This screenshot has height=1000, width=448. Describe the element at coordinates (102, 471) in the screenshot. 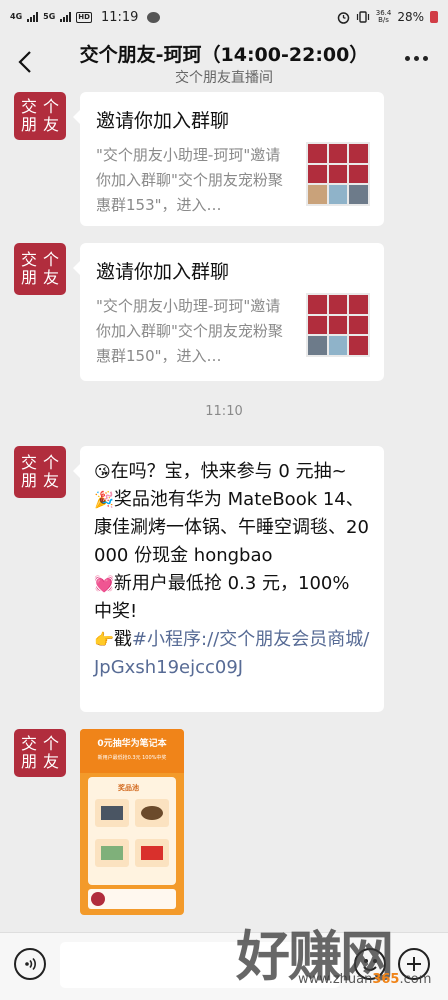

I see `kiss-emoji-icon: 😘` at that location.